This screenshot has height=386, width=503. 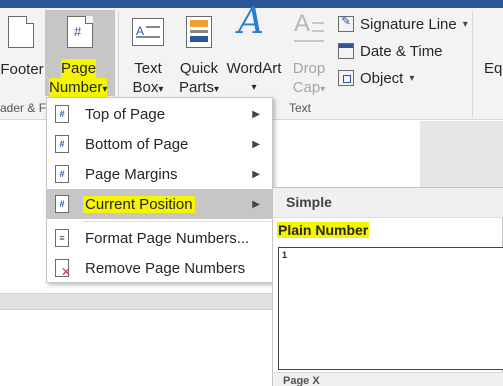 I want to click on page-number-button: # Page Number▾, so click(x=80, y=54).